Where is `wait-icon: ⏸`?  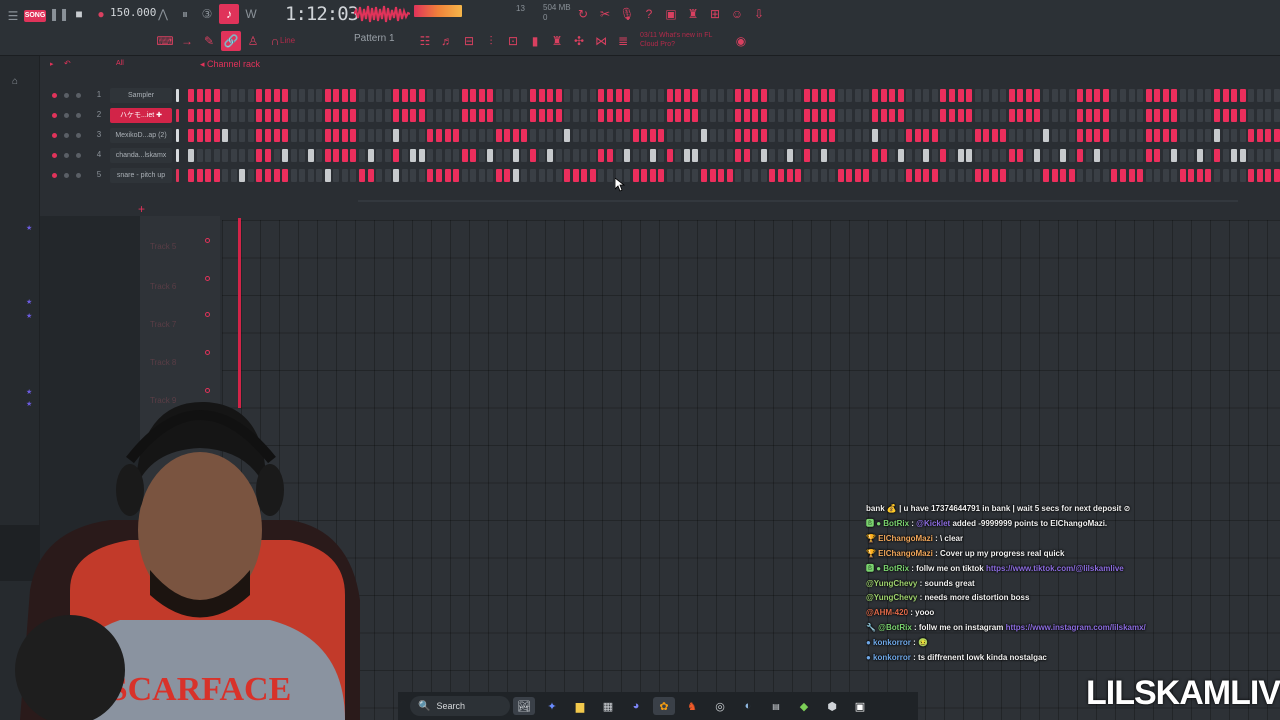
wait-icon: ⏸ is located at coordinates (185, 14).